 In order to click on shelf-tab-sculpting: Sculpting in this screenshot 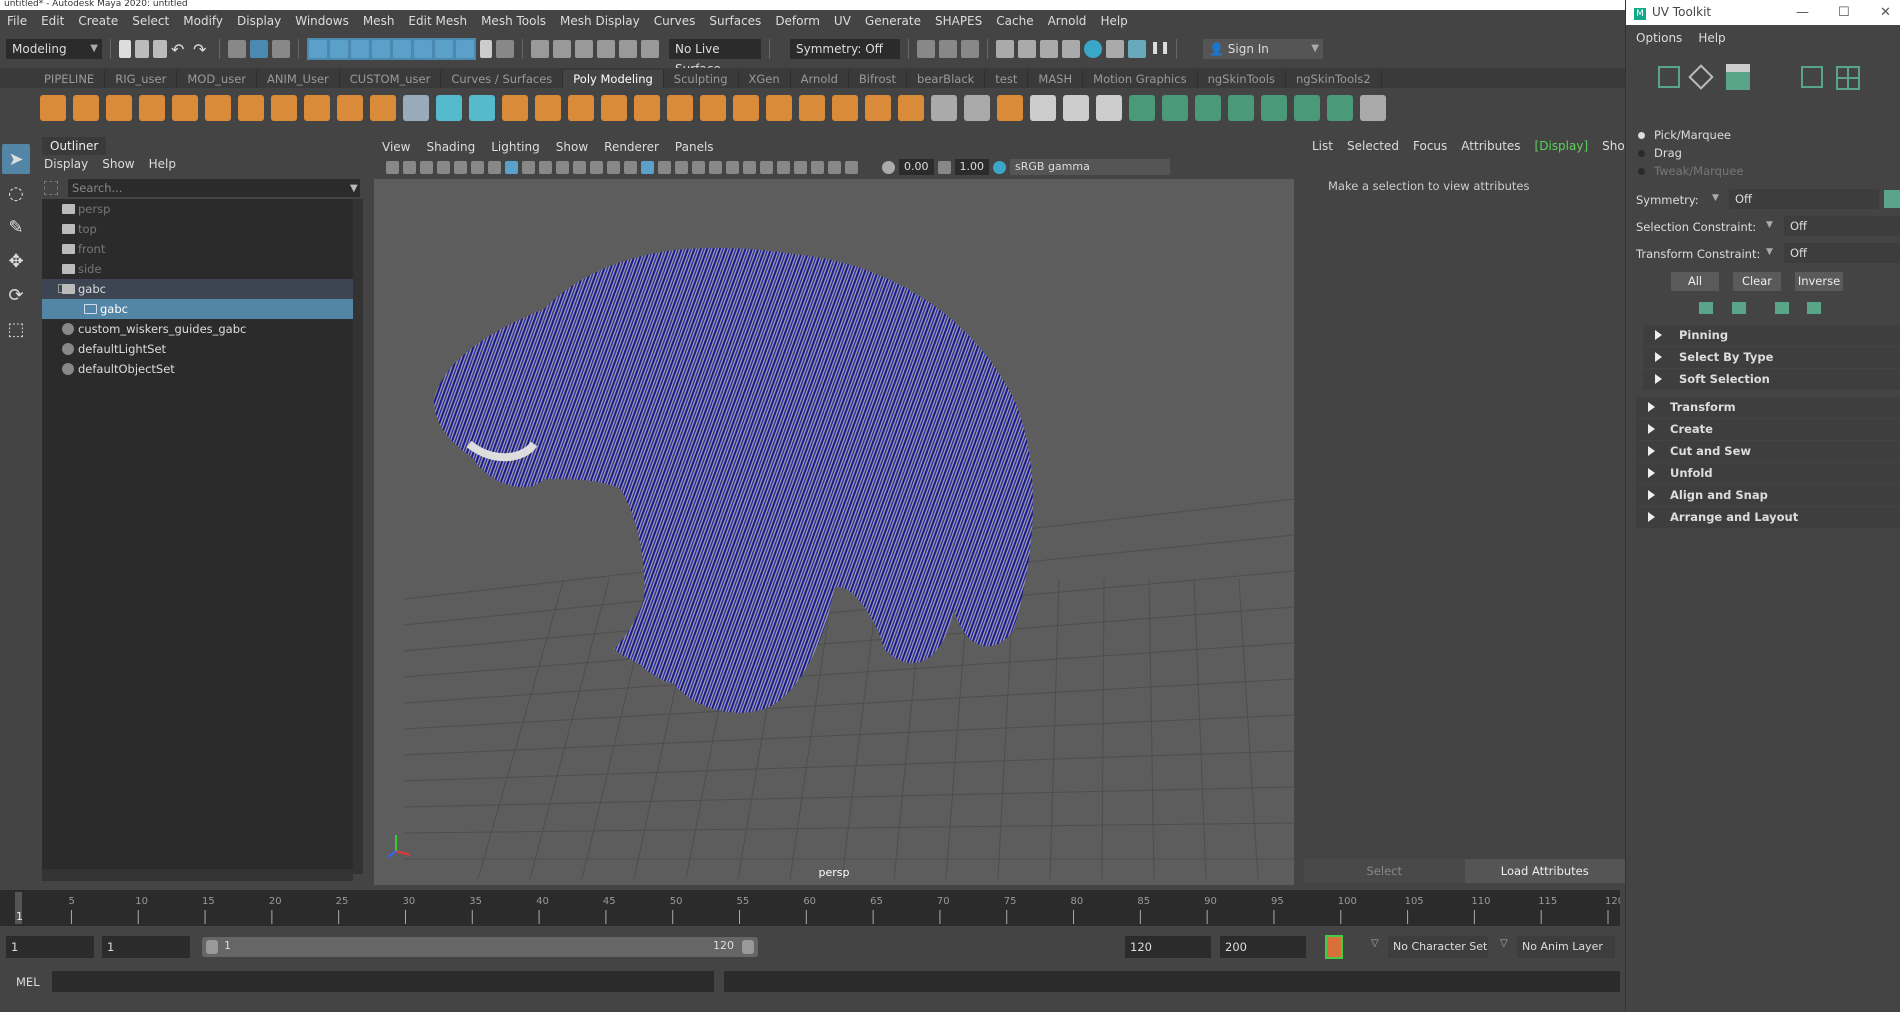, I will do `click(701, 79)`.